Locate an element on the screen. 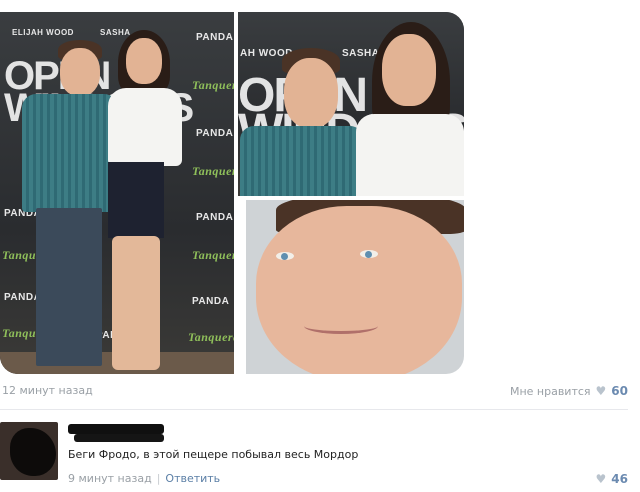  avatar is located at coordinates (29, 451).